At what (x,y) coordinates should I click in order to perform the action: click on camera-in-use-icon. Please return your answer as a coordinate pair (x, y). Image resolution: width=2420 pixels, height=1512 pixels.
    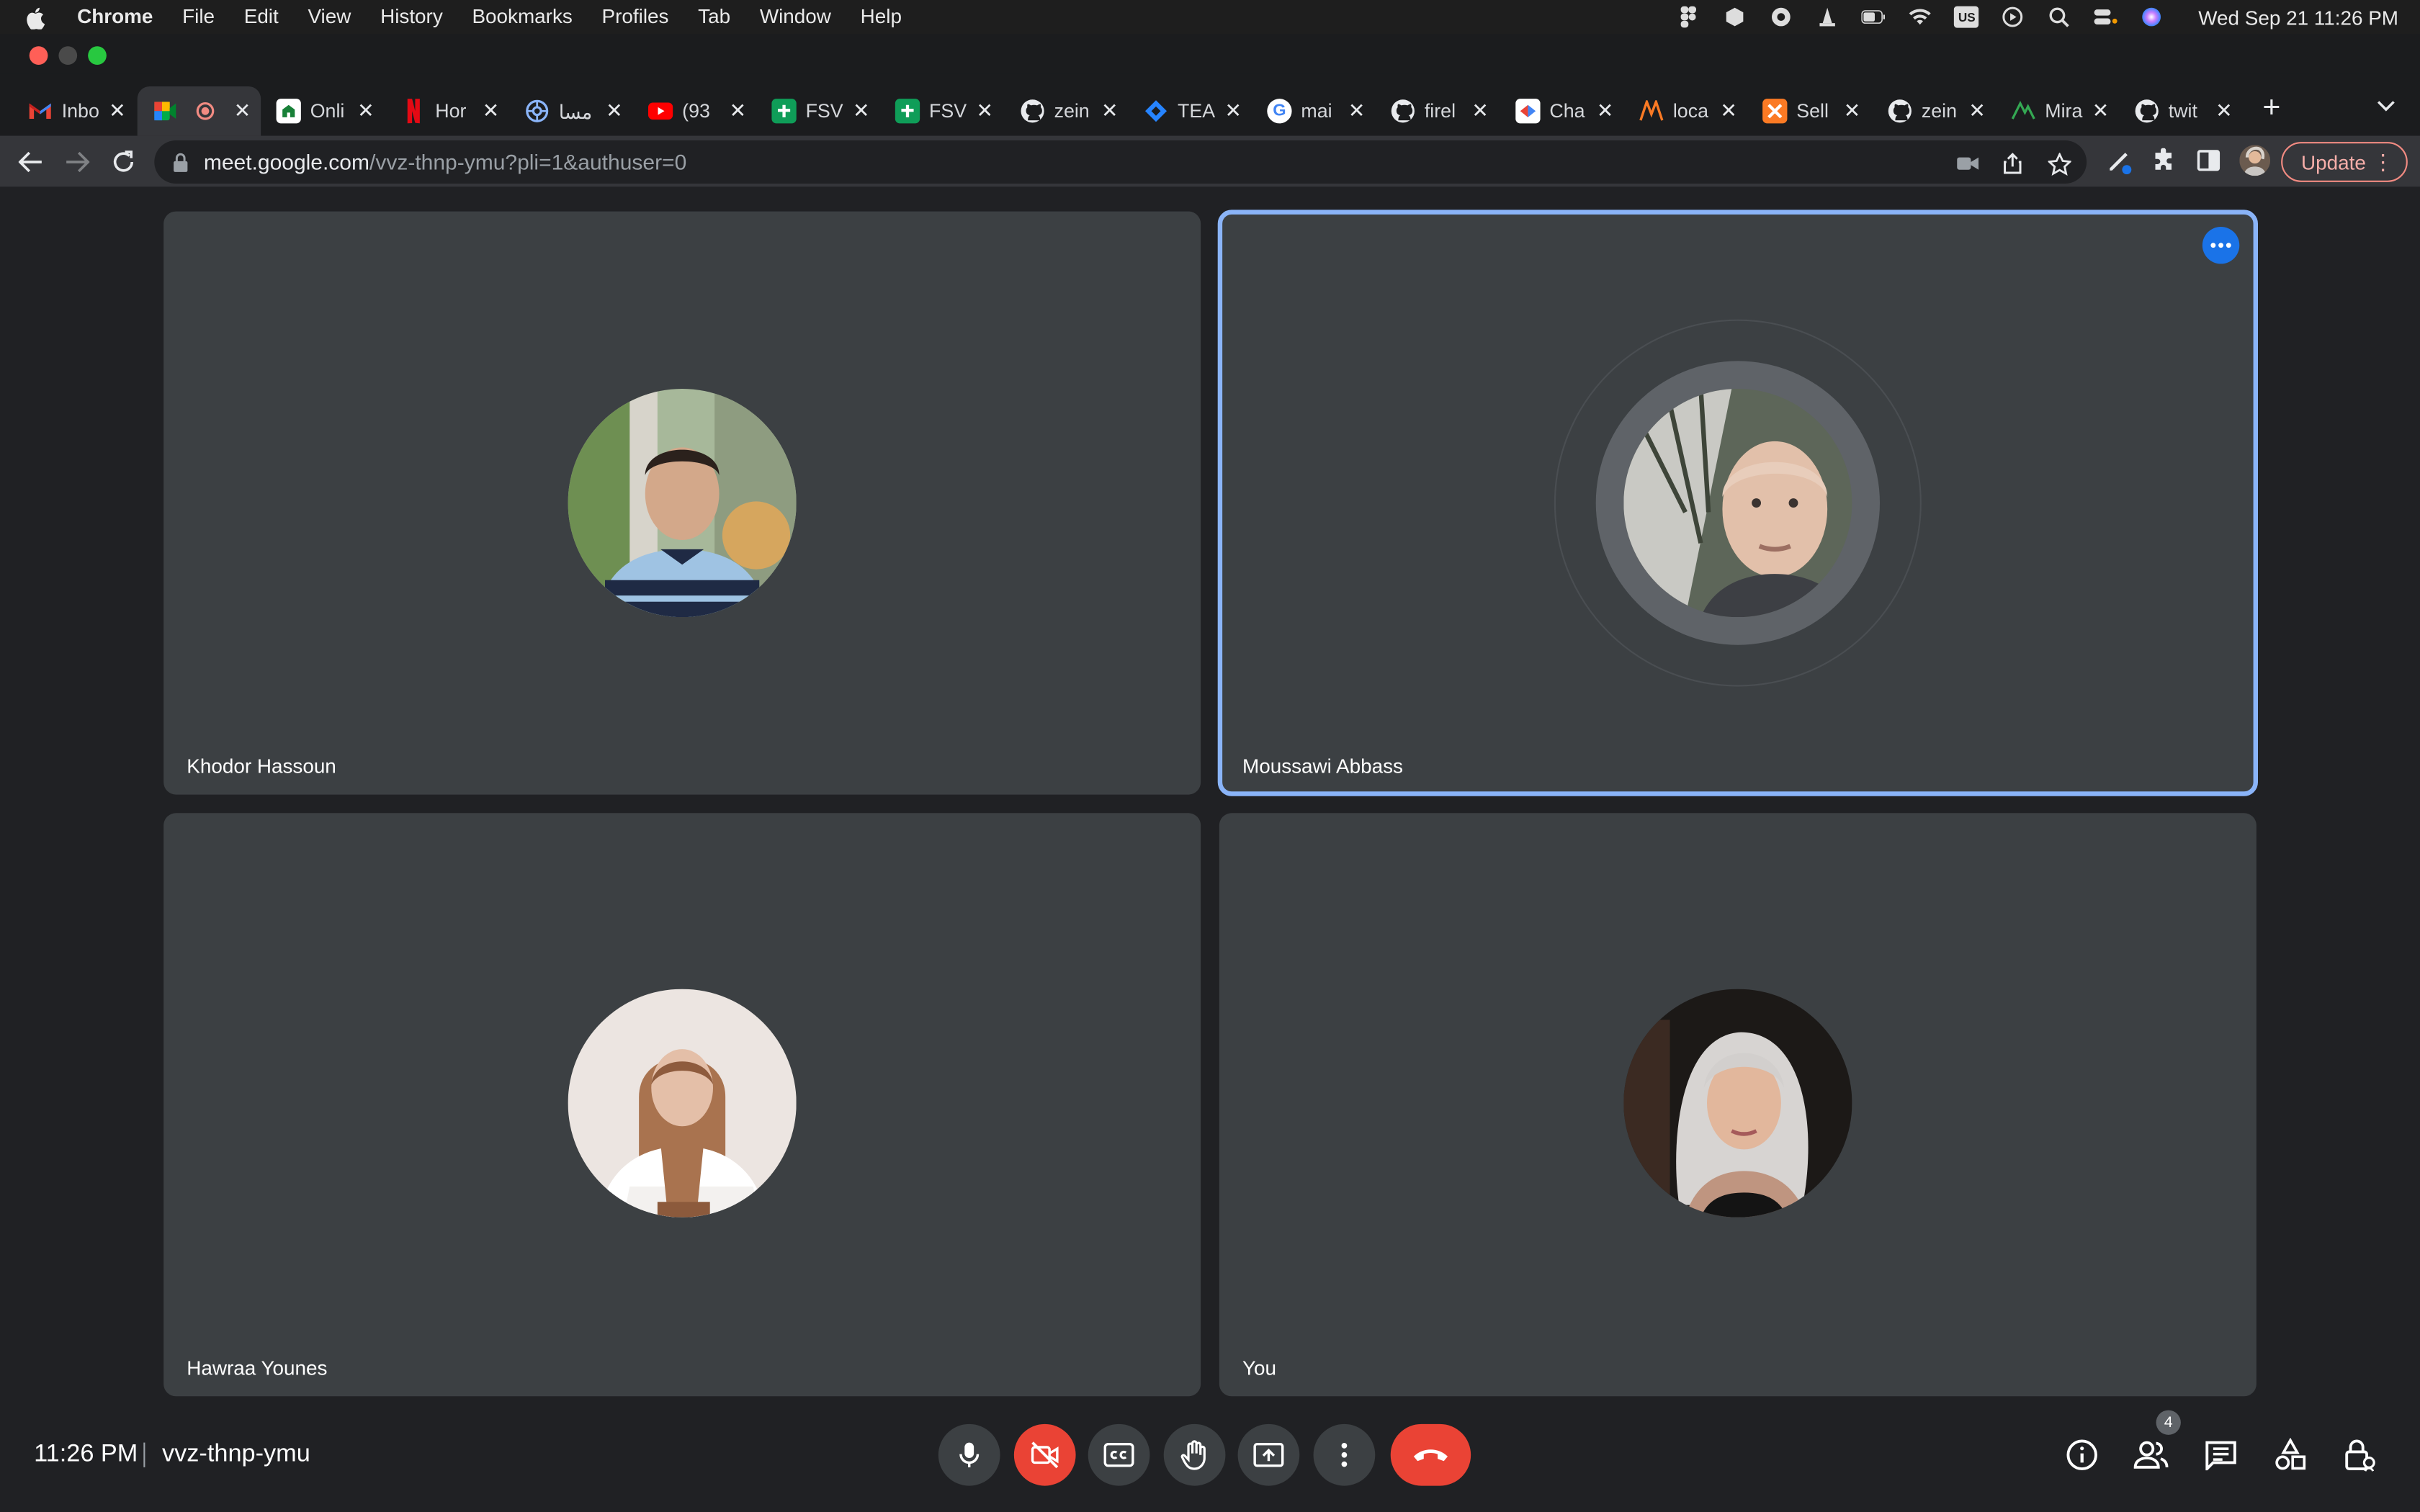
    Looking at the image, I should click on (1967, 163).